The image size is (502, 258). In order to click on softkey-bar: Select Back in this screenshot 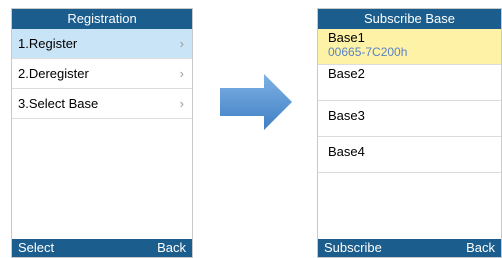, I will do `click(102, 248)`.